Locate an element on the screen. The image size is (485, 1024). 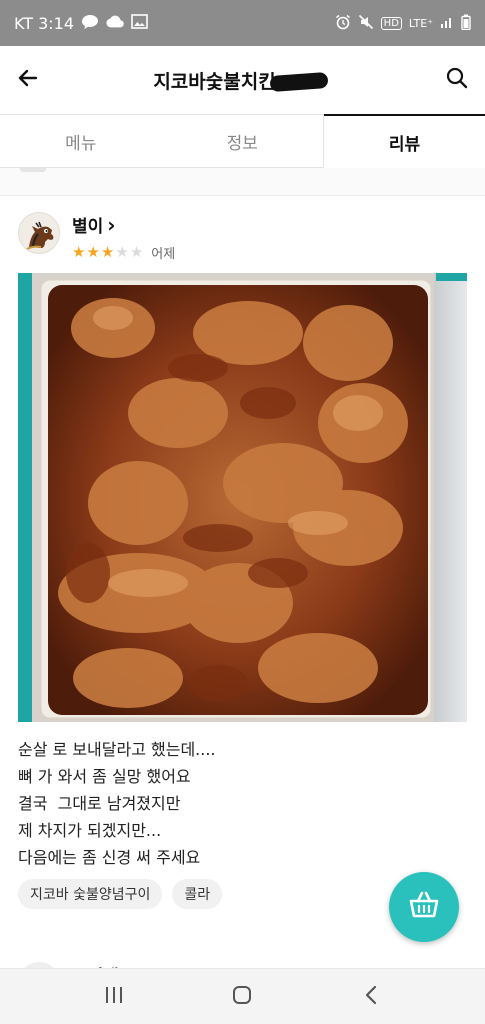
rating-row: ★ ★ ★ ★ ★ 어제 is located at coordinates (124, 253).